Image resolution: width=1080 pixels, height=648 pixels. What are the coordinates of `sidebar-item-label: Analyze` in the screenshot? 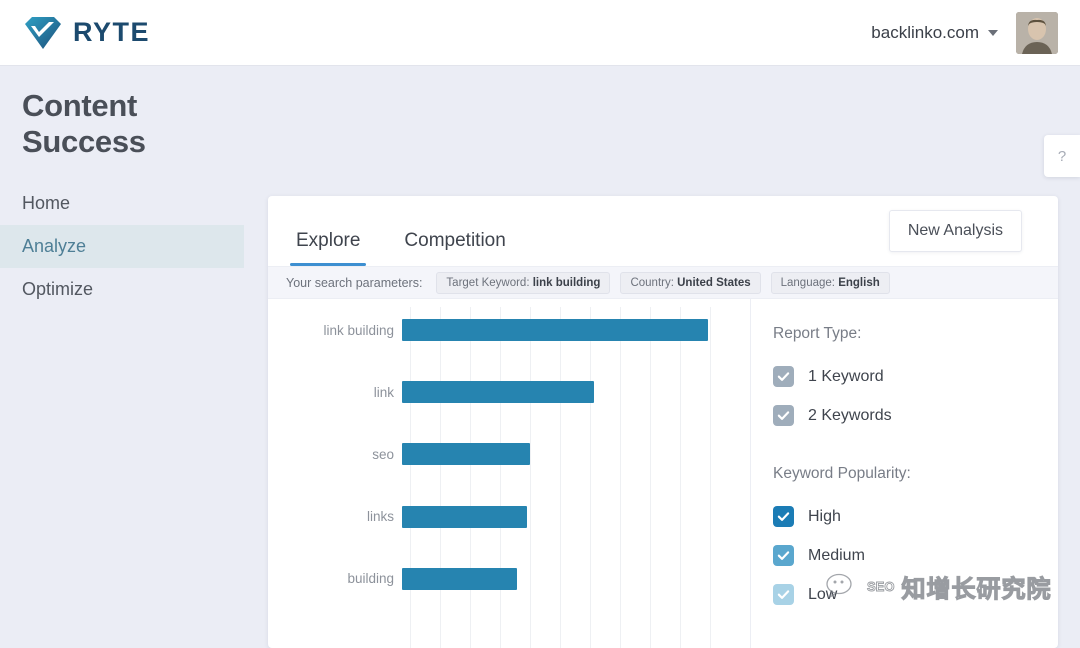 It's located at (54, 246).